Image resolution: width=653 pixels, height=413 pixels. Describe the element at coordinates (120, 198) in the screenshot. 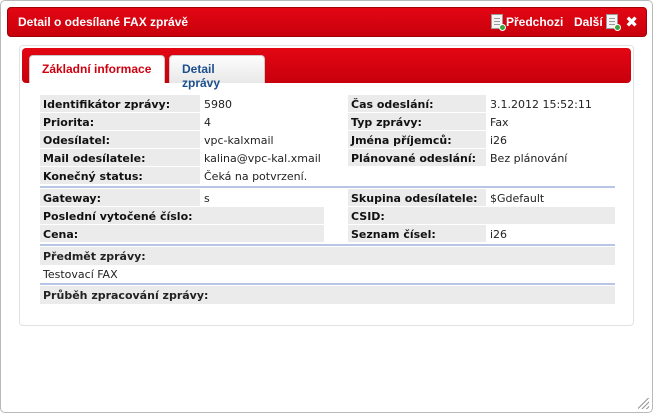

I see `gateway-label: Gateway:` at that location.